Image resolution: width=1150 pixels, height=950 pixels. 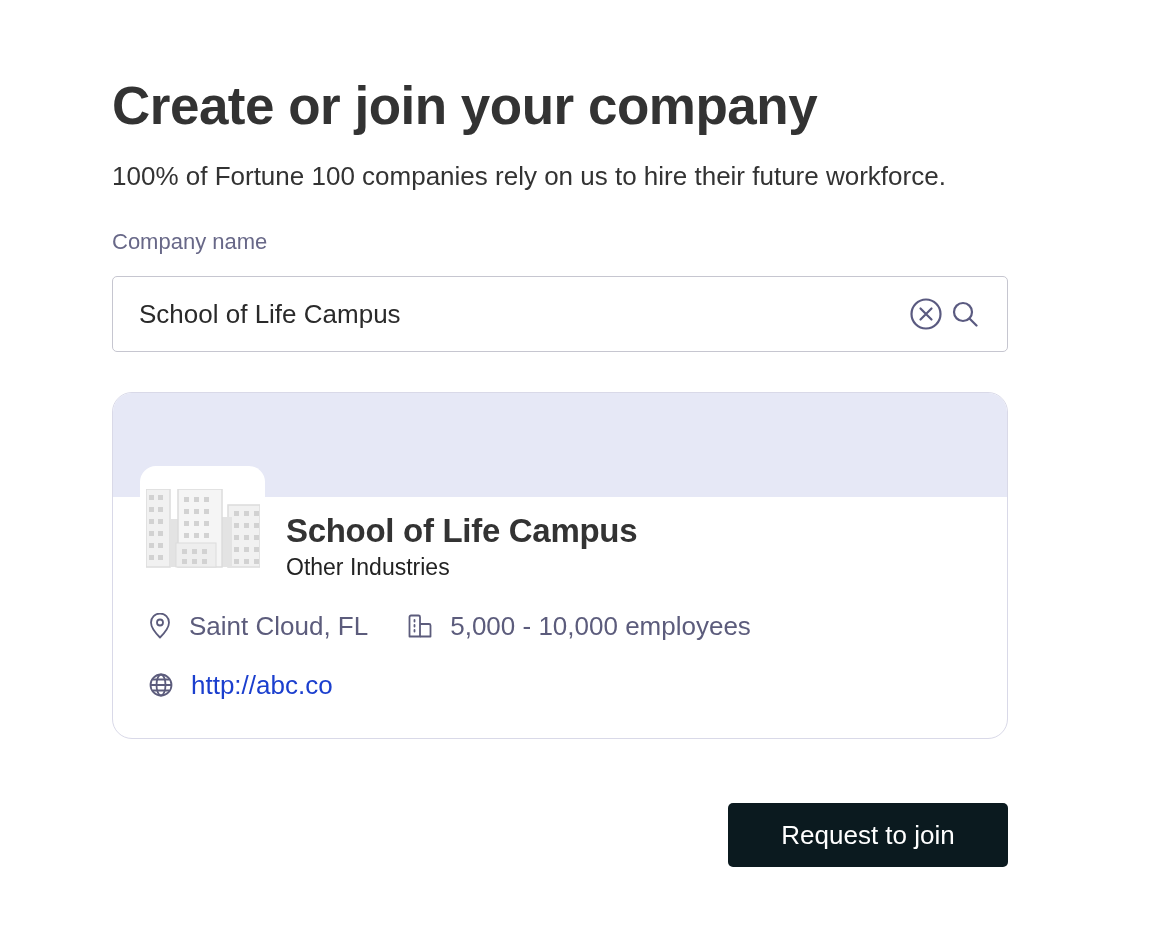 What do you see at coordinates (465, 106) in the screenshot?
I see `page-title: Create or join your company` at bounding box center [465, 106].